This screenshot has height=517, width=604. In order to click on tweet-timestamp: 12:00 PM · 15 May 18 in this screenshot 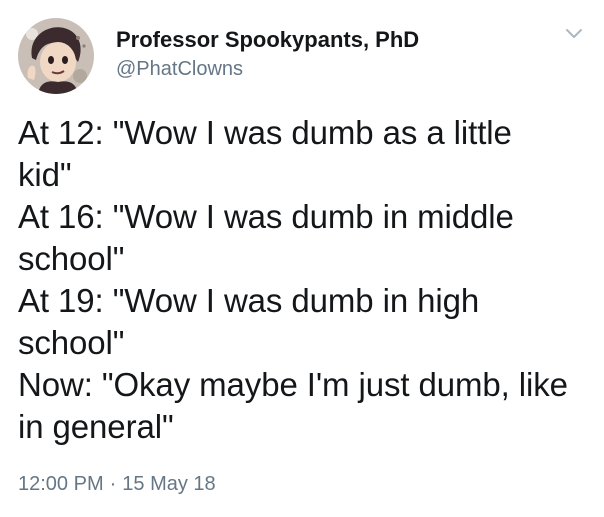, I will do `click(117, 484)`.